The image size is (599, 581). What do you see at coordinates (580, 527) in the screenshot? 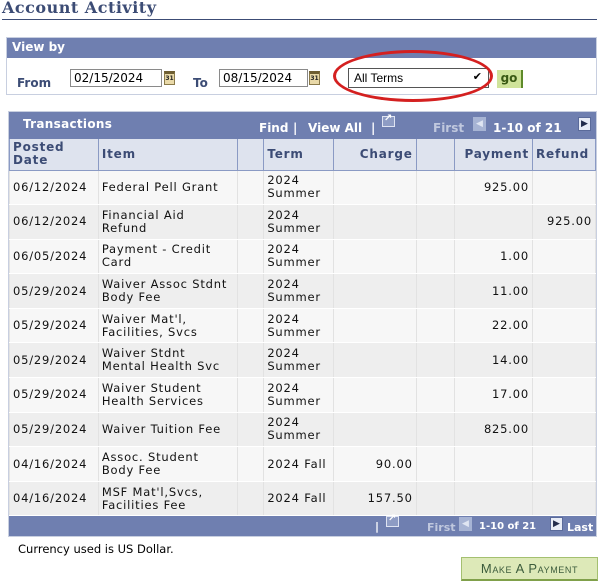
I see `last-link: Last` at bounding box center [580, 527].